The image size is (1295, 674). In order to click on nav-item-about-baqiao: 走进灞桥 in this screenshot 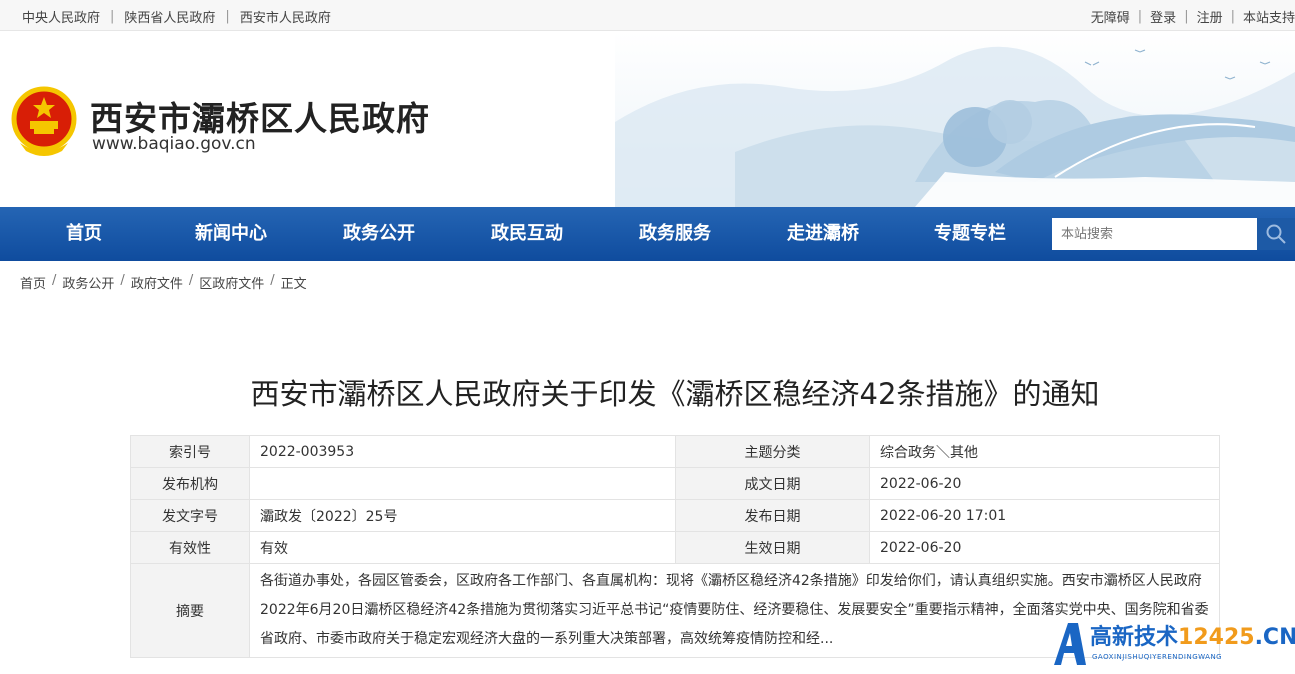, I will do `click(823, 234)`.